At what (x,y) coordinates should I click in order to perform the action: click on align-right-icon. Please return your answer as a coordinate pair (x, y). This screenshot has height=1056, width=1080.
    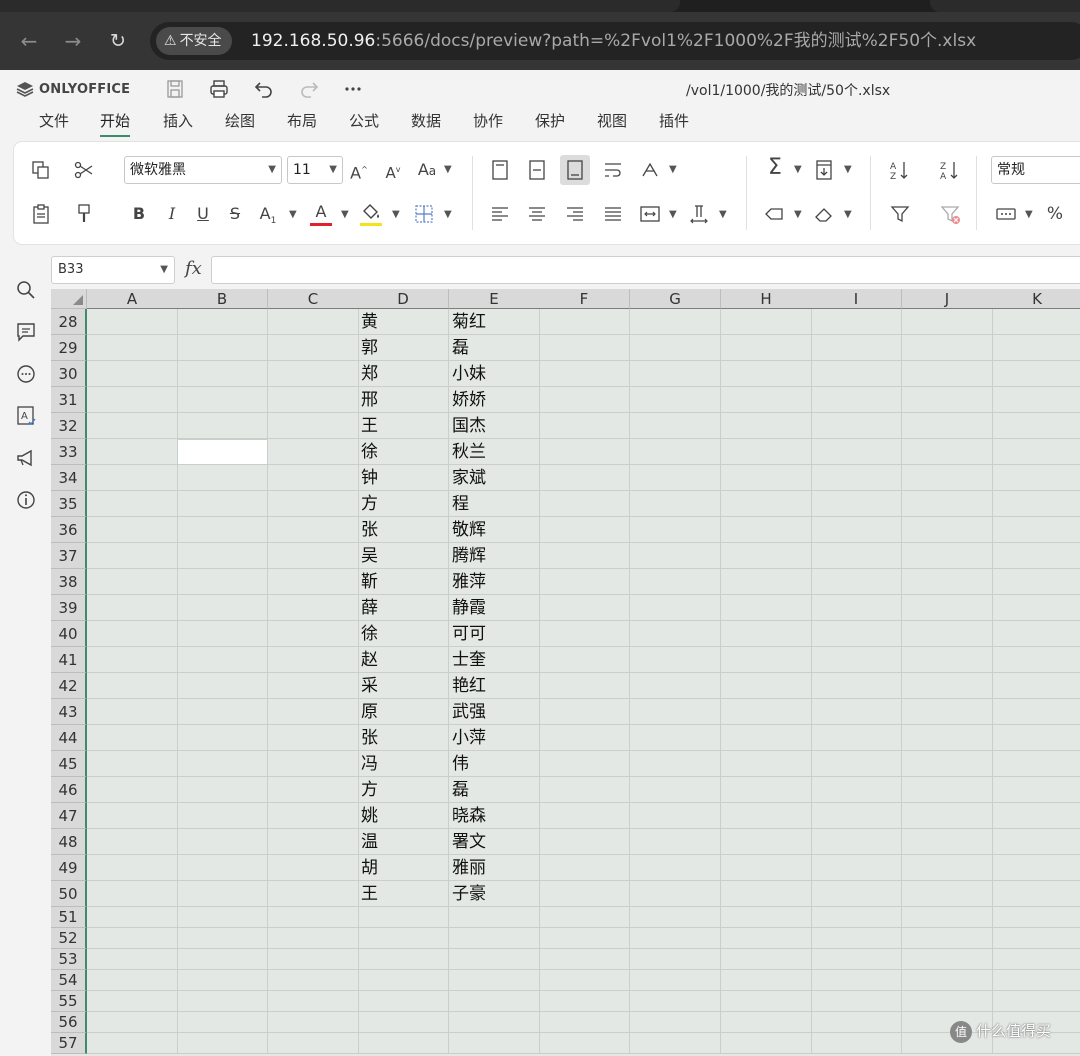
    Looking at the image, I should click on (575, 214).